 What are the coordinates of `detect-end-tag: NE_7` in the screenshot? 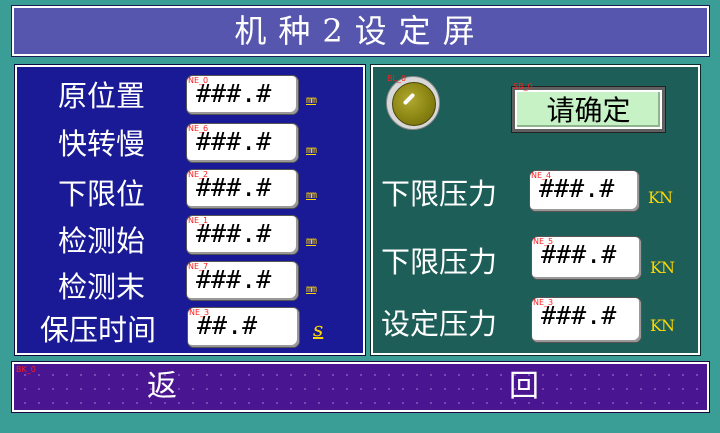 It's located at (198, 266).